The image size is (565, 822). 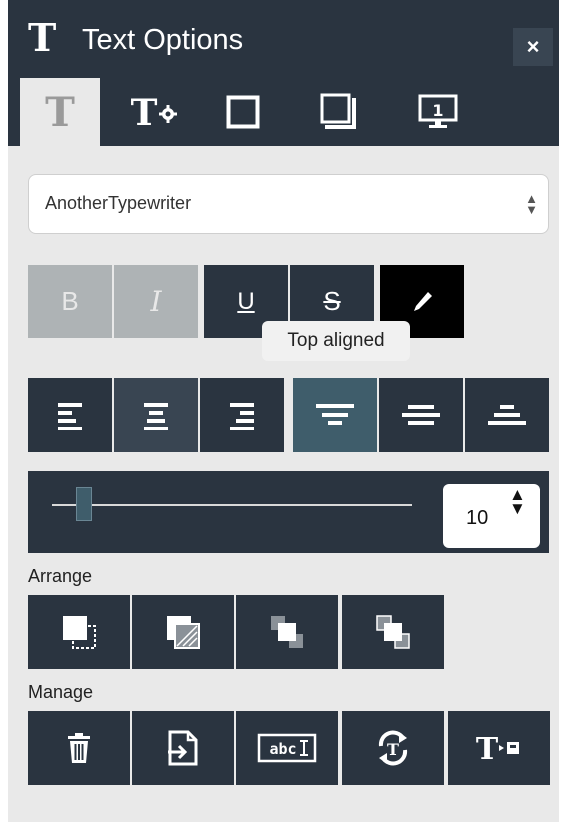 I want to click on font-size-slider-track, so click(x=232, y=505).